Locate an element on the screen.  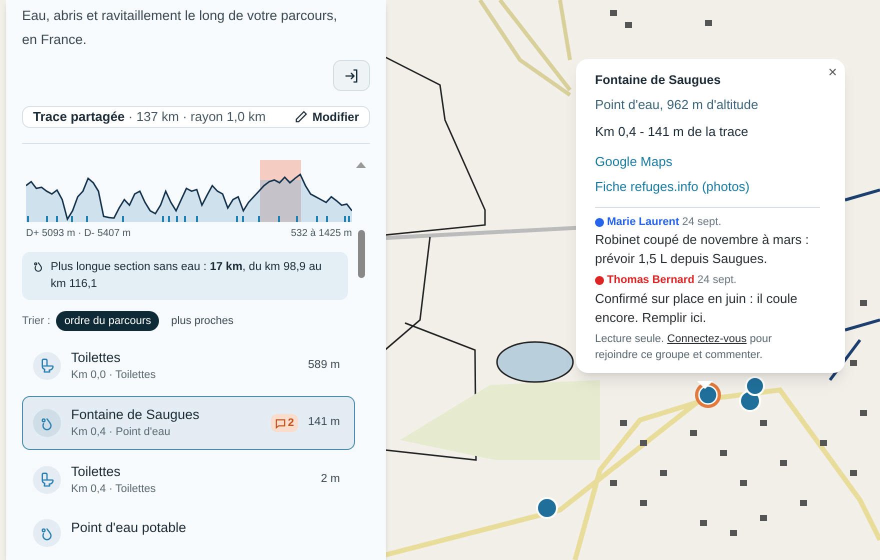
poi-distance: 2 m is located at coordinates (330, 480).